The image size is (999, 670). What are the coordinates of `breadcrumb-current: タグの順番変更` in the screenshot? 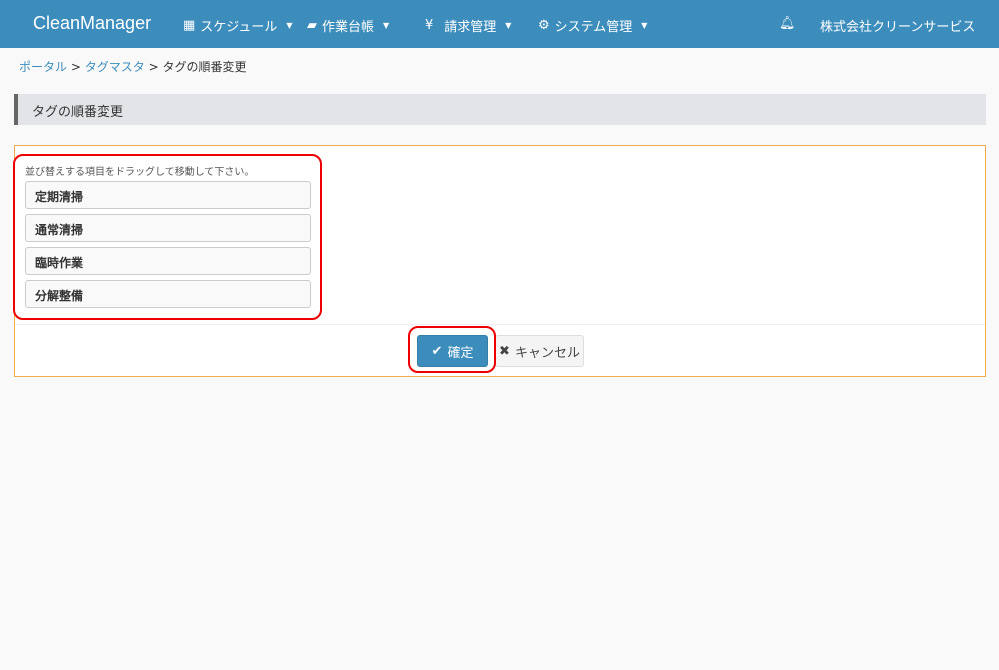 It's located at (204, 67).